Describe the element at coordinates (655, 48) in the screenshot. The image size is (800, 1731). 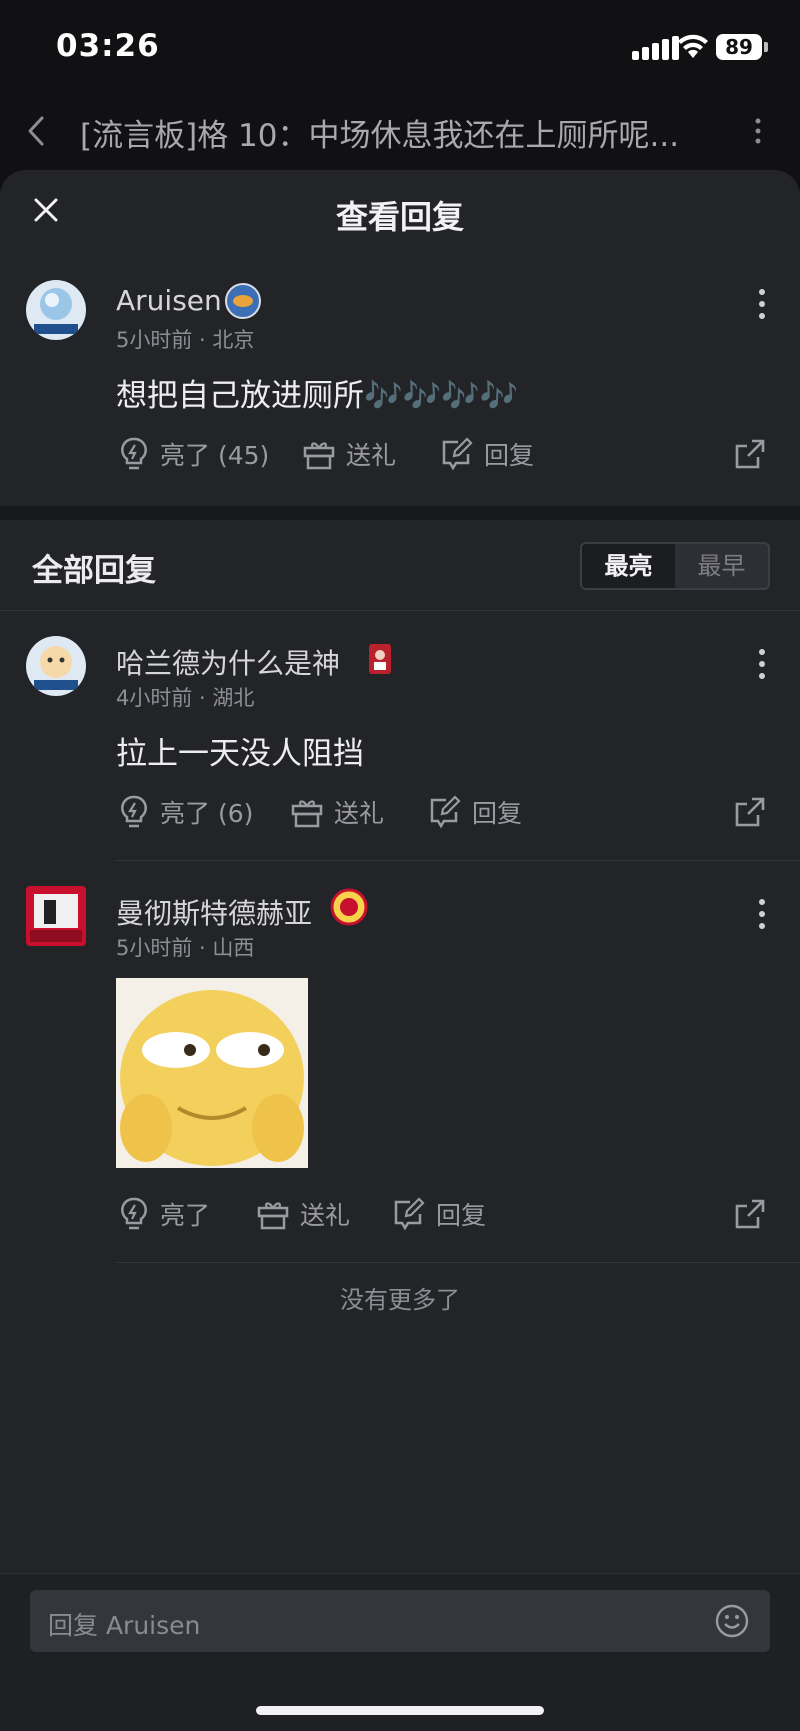
I see `signal-icon` at that location.